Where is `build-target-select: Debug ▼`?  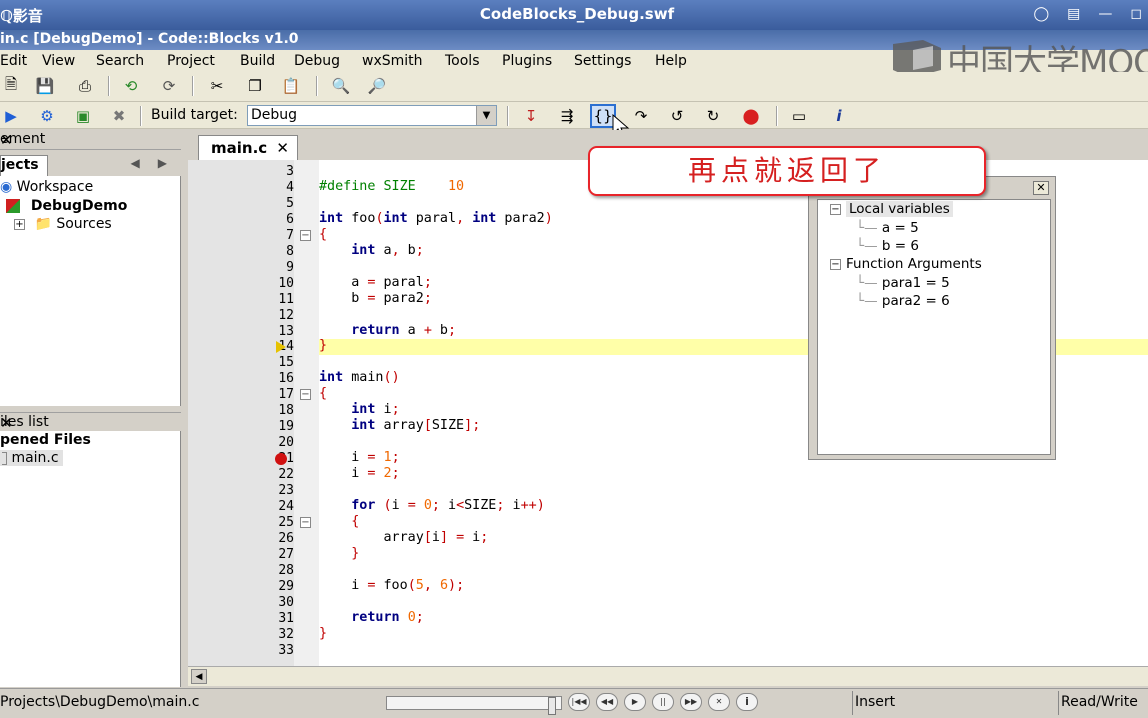
build-target-select: Debug ▼ is located at coordinates (372, 115).